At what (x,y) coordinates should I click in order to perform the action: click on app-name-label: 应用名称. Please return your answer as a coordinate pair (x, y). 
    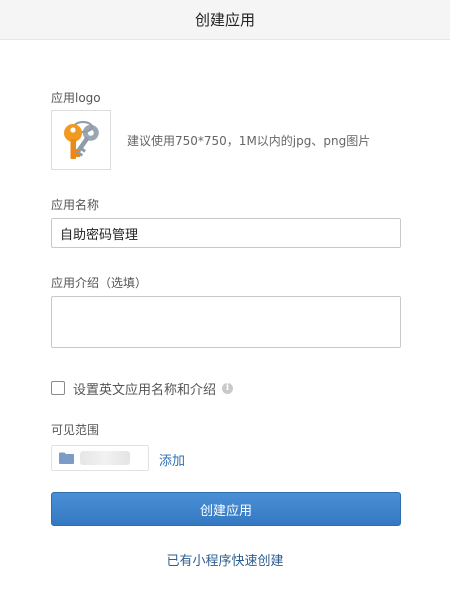
    Looking at the image, I should click on (75, 205).